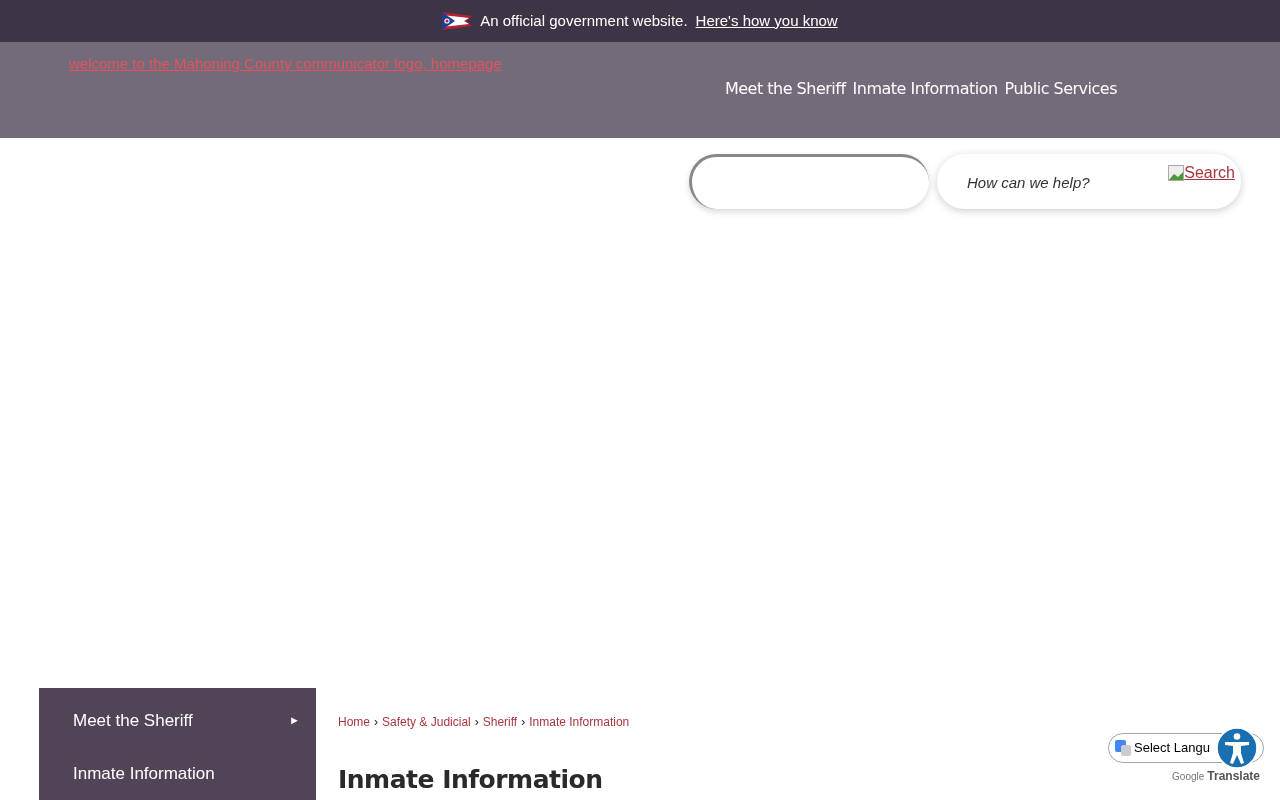  Describe the element at coordinates (809, 181) in the screenshot. I see `input-field` at that location.